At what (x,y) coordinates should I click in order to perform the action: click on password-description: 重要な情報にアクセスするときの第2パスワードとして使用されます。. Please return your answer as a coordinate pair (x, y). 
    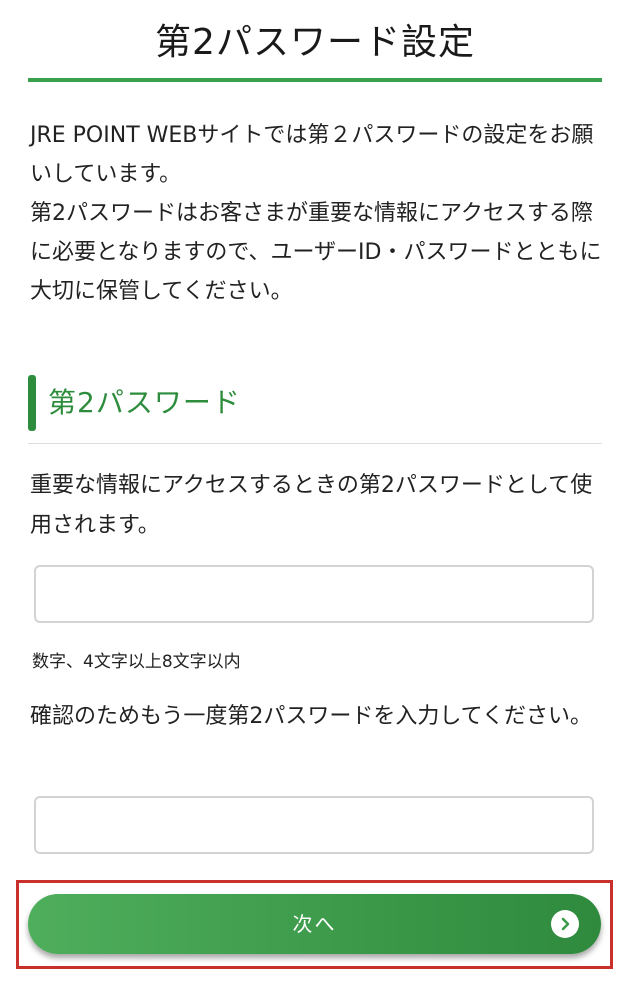
    Looking at the image, I should click on (311, 505).